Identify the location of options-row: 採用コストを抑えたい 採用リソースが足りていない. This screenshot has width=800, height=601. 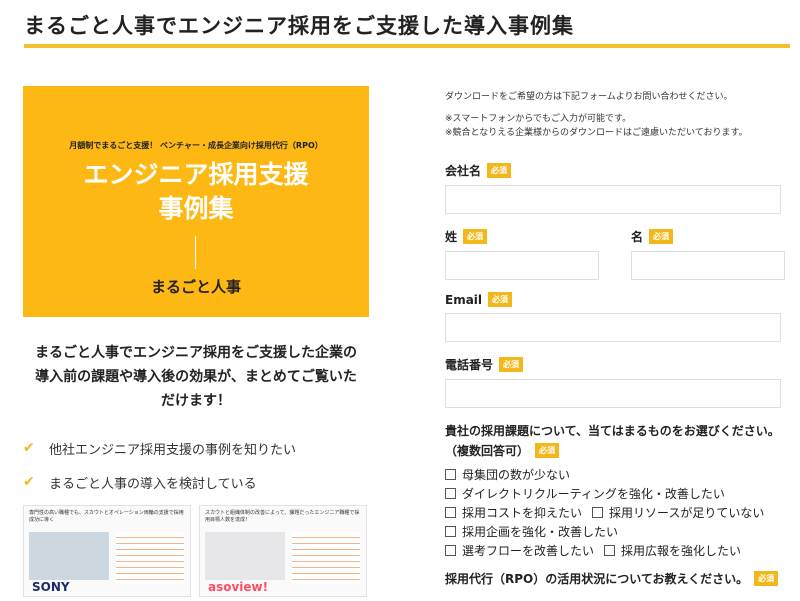
(615, 512).